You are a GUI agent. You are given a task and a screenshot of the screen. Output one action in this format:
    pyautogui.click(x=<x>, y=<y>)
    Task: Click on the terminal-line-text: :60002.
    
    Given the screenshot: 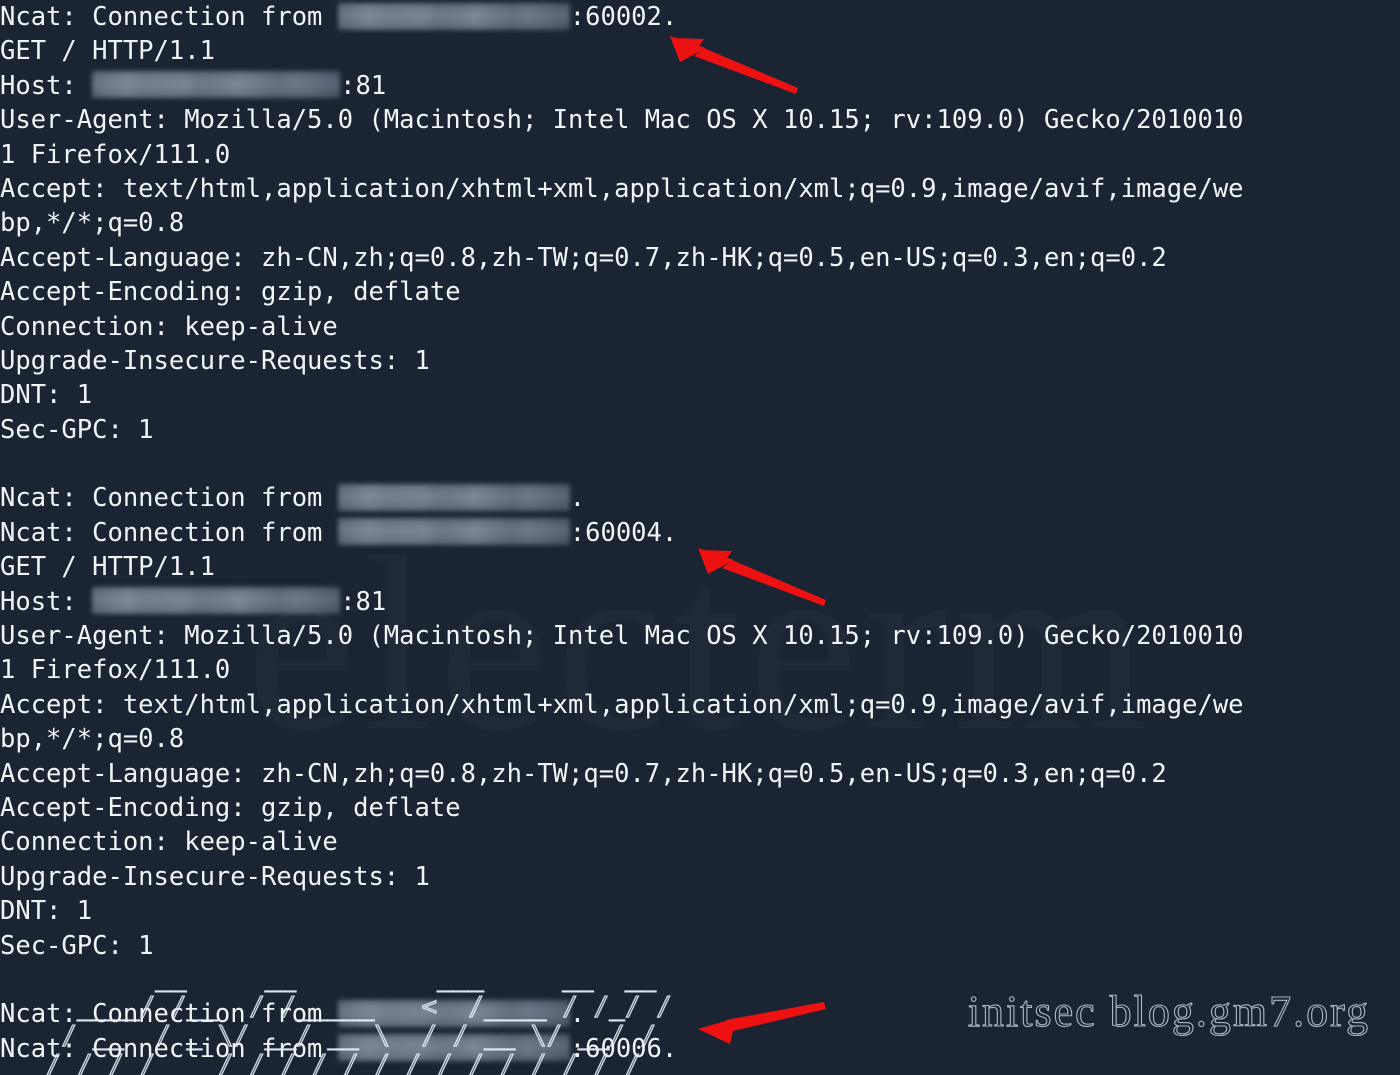 What is the action you would take?
    pyautogui.click(x=623, y=17)
    